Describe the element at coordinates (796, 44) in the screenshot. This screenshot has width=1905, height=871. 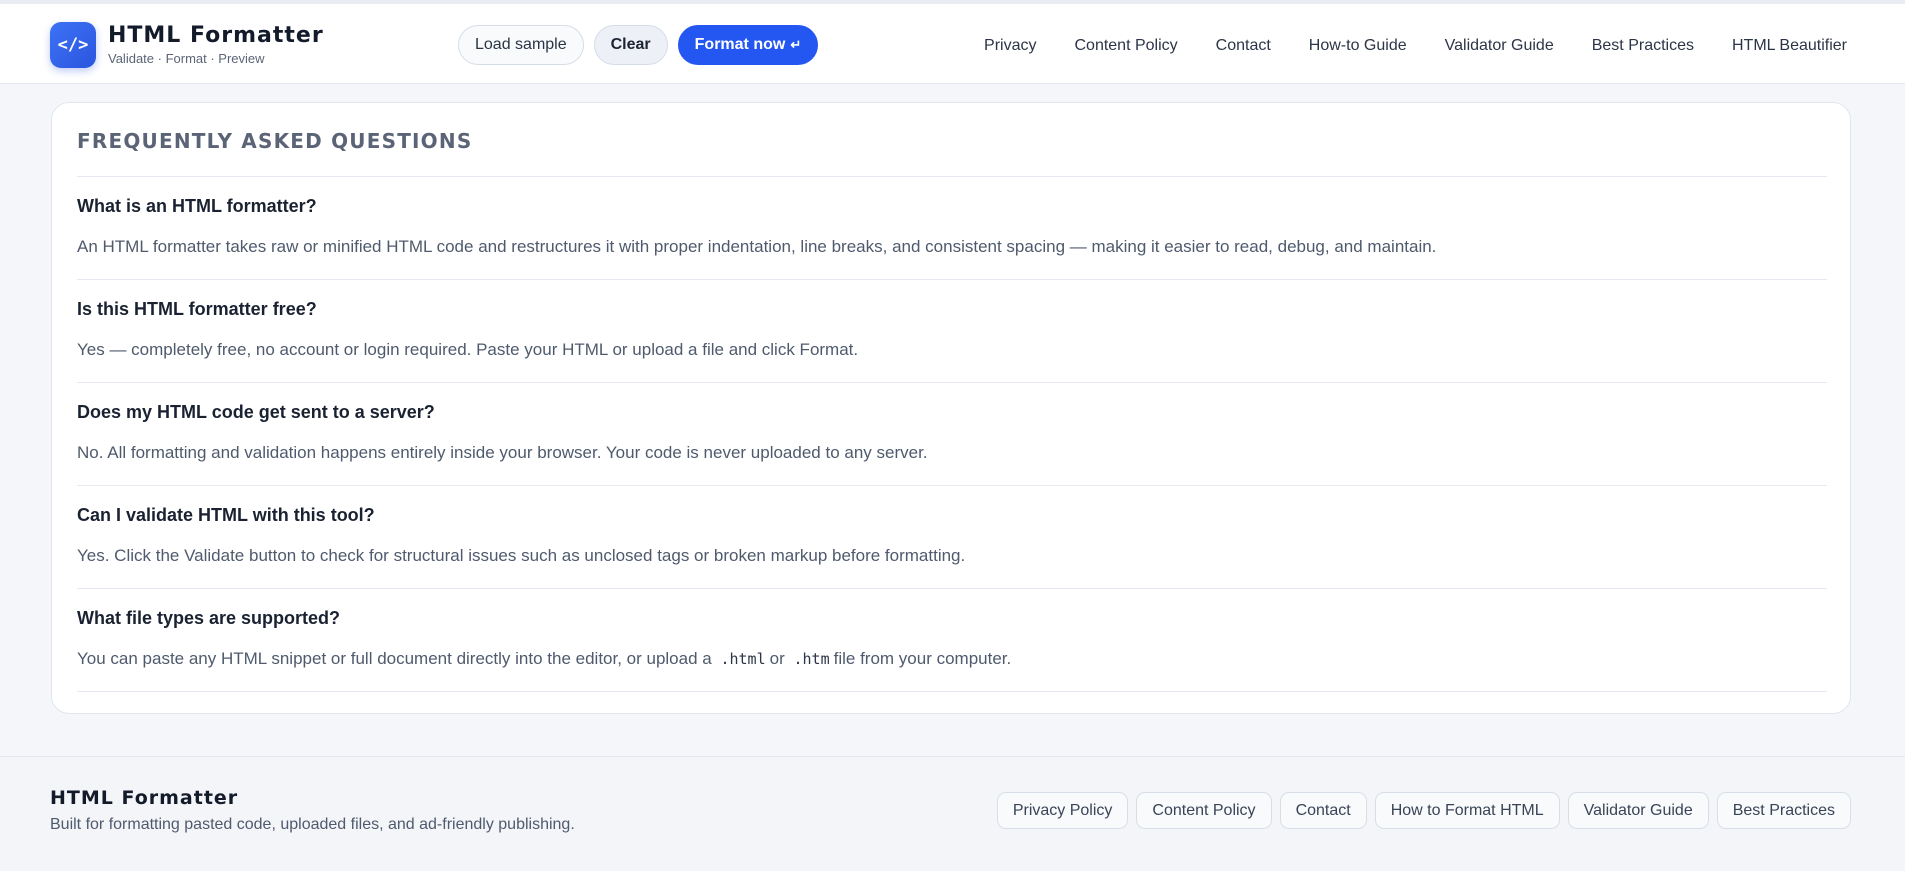
I see `enter-icon: ↵` at that location.